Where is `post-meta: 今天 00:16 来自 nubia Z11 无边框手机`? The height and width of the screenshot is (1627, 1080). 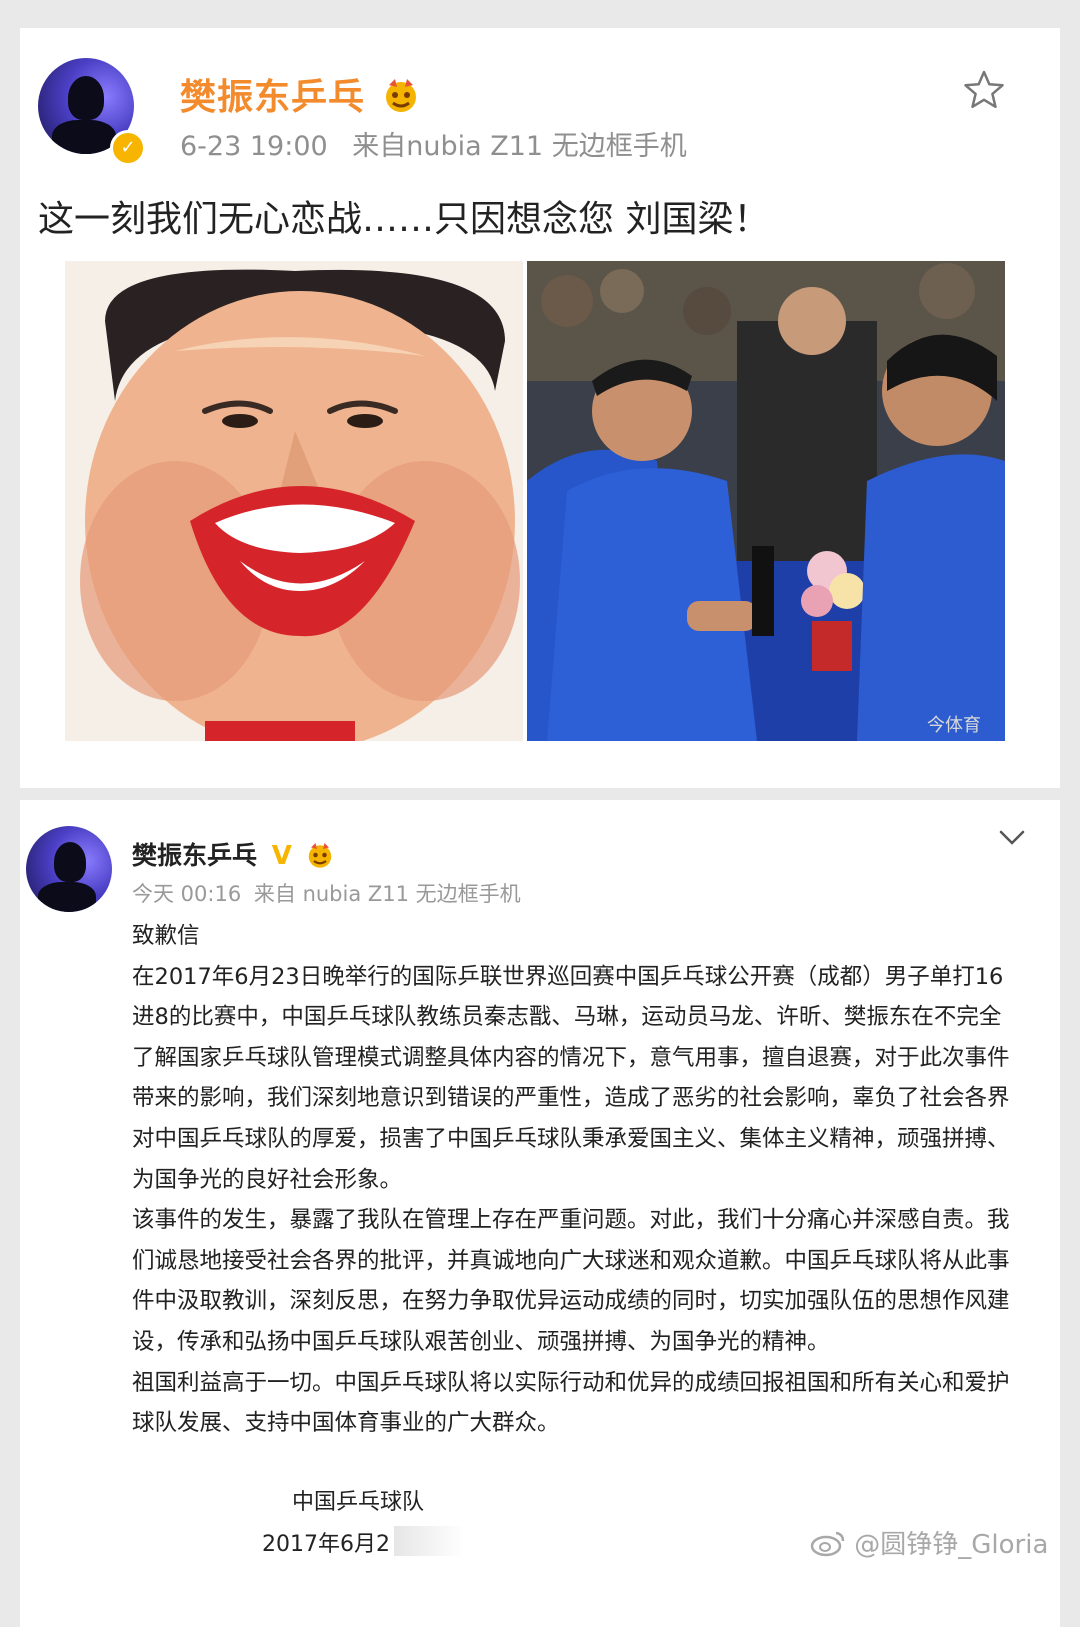 post-meta: 今天 00:16 来自 nubia Z11 无边框手机 is located at coordinates (326, 893).